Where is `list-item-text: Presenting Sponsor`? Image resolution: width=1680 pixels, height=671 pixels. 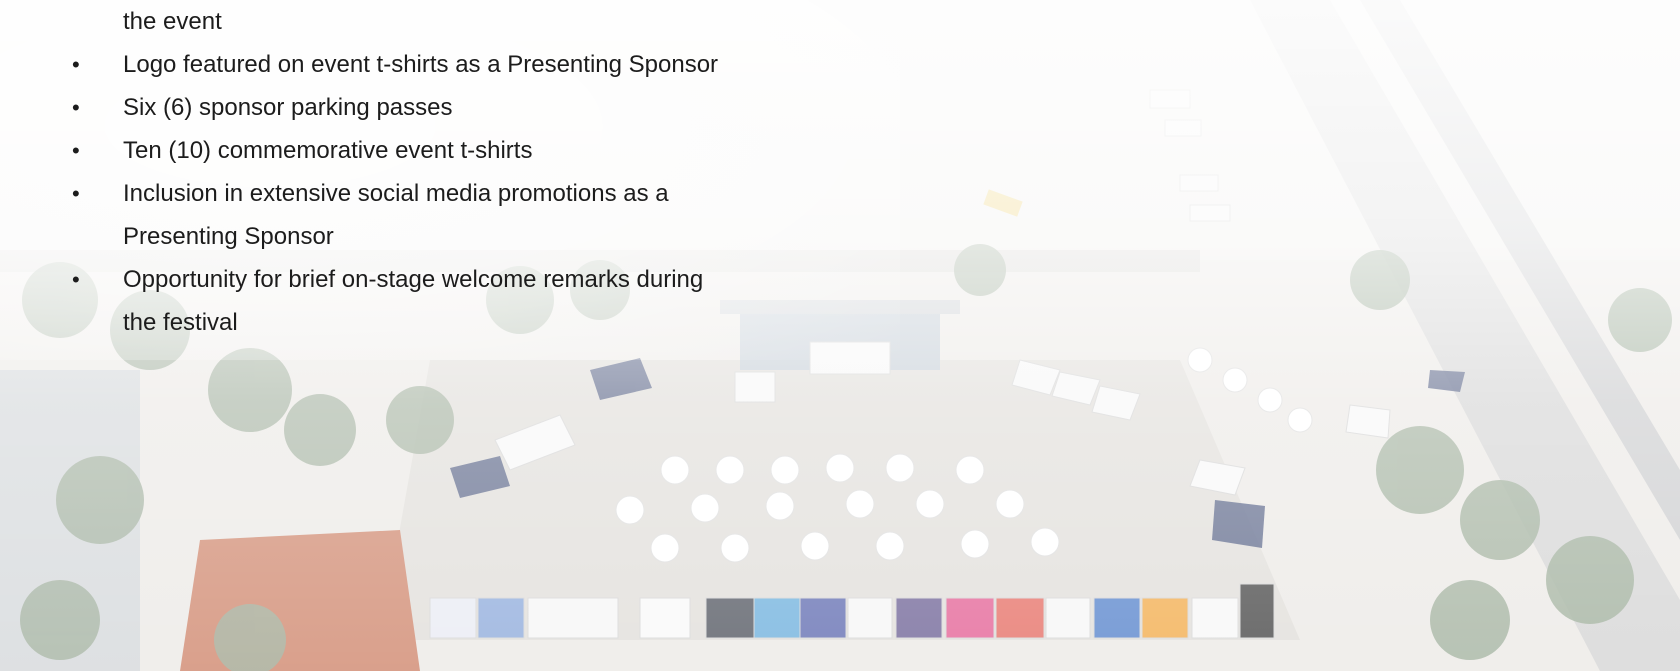
list-item-text: Presenting Sponsor is located at coordinates (228, 236).